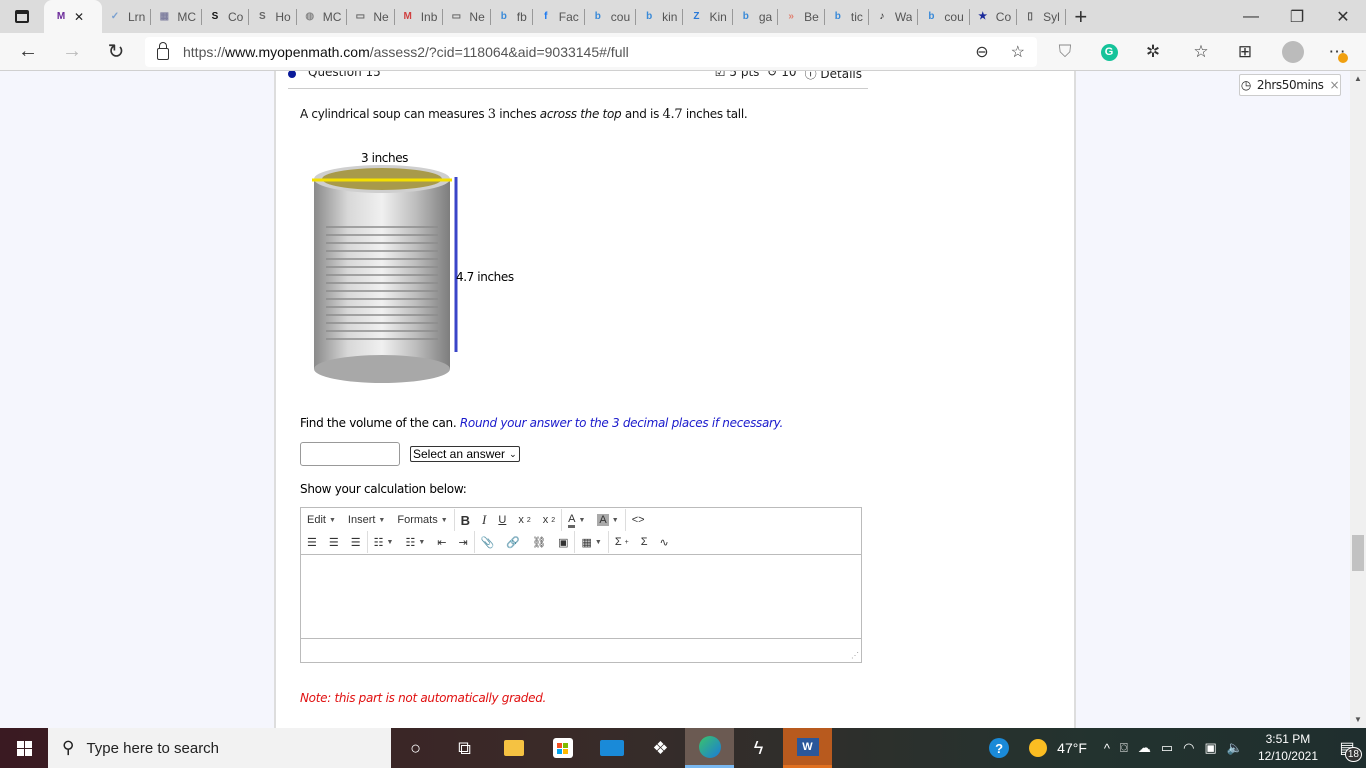 The height and width of the screenshot is (768, 1366). What do you see at coordinates (116, 52) in the screenshot?
I see `refresh-button: ↻` at bounding box center [116, 52].